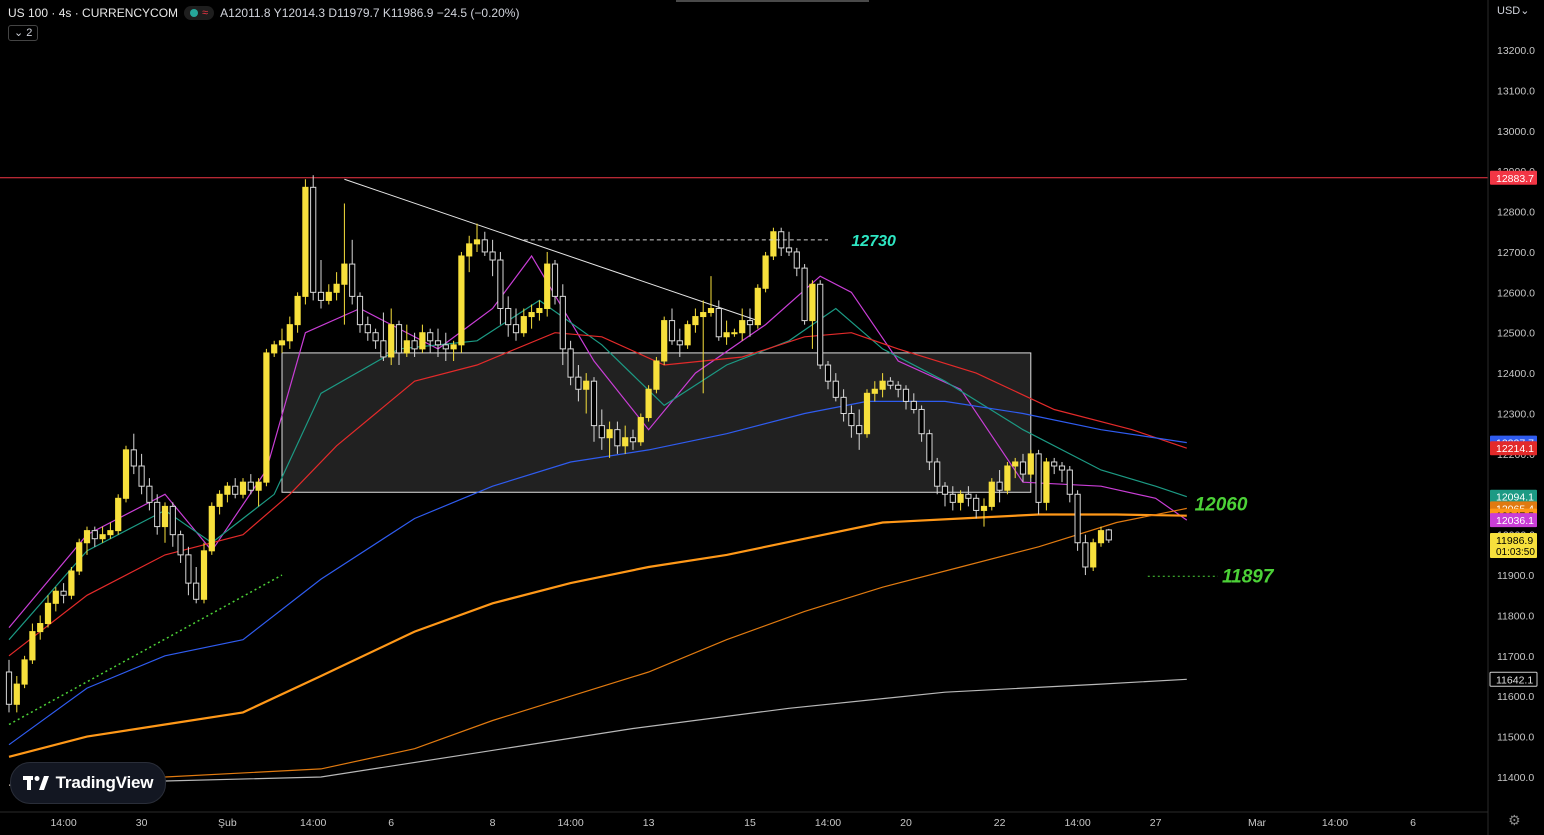  I want to click on ema-price-badge: 12214.1, so click(1515, 449).